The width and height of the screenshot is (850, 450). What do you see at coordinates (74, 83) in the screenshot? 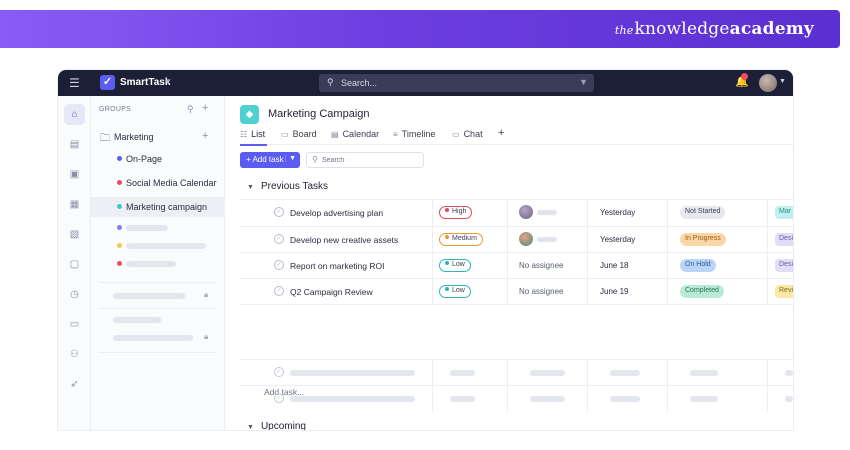
I see `menu-icon: ☰` at bounding box center [74, 83].